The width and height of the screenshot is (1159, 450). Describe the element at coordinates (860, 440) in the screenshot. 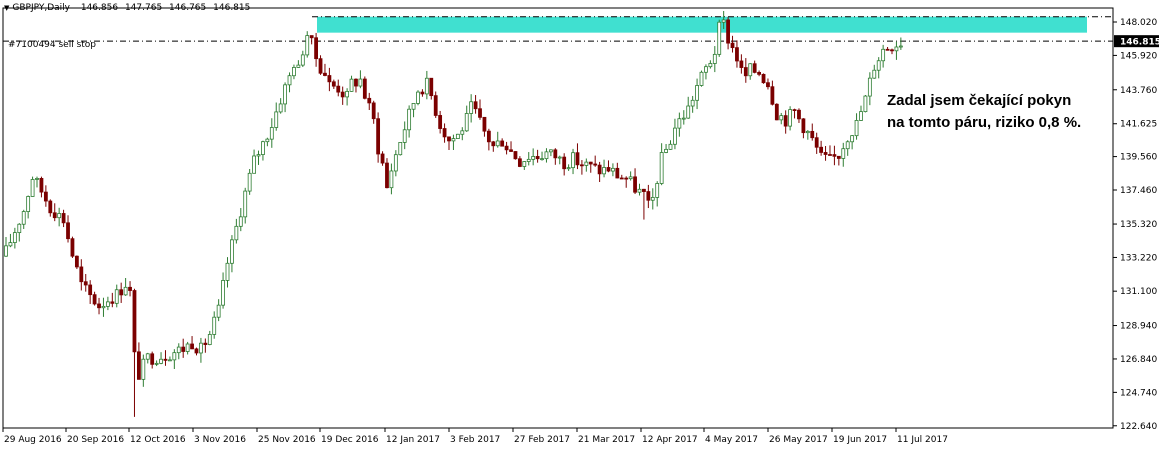

I see `x-tick-label: 19 Jun 2017` at that location.